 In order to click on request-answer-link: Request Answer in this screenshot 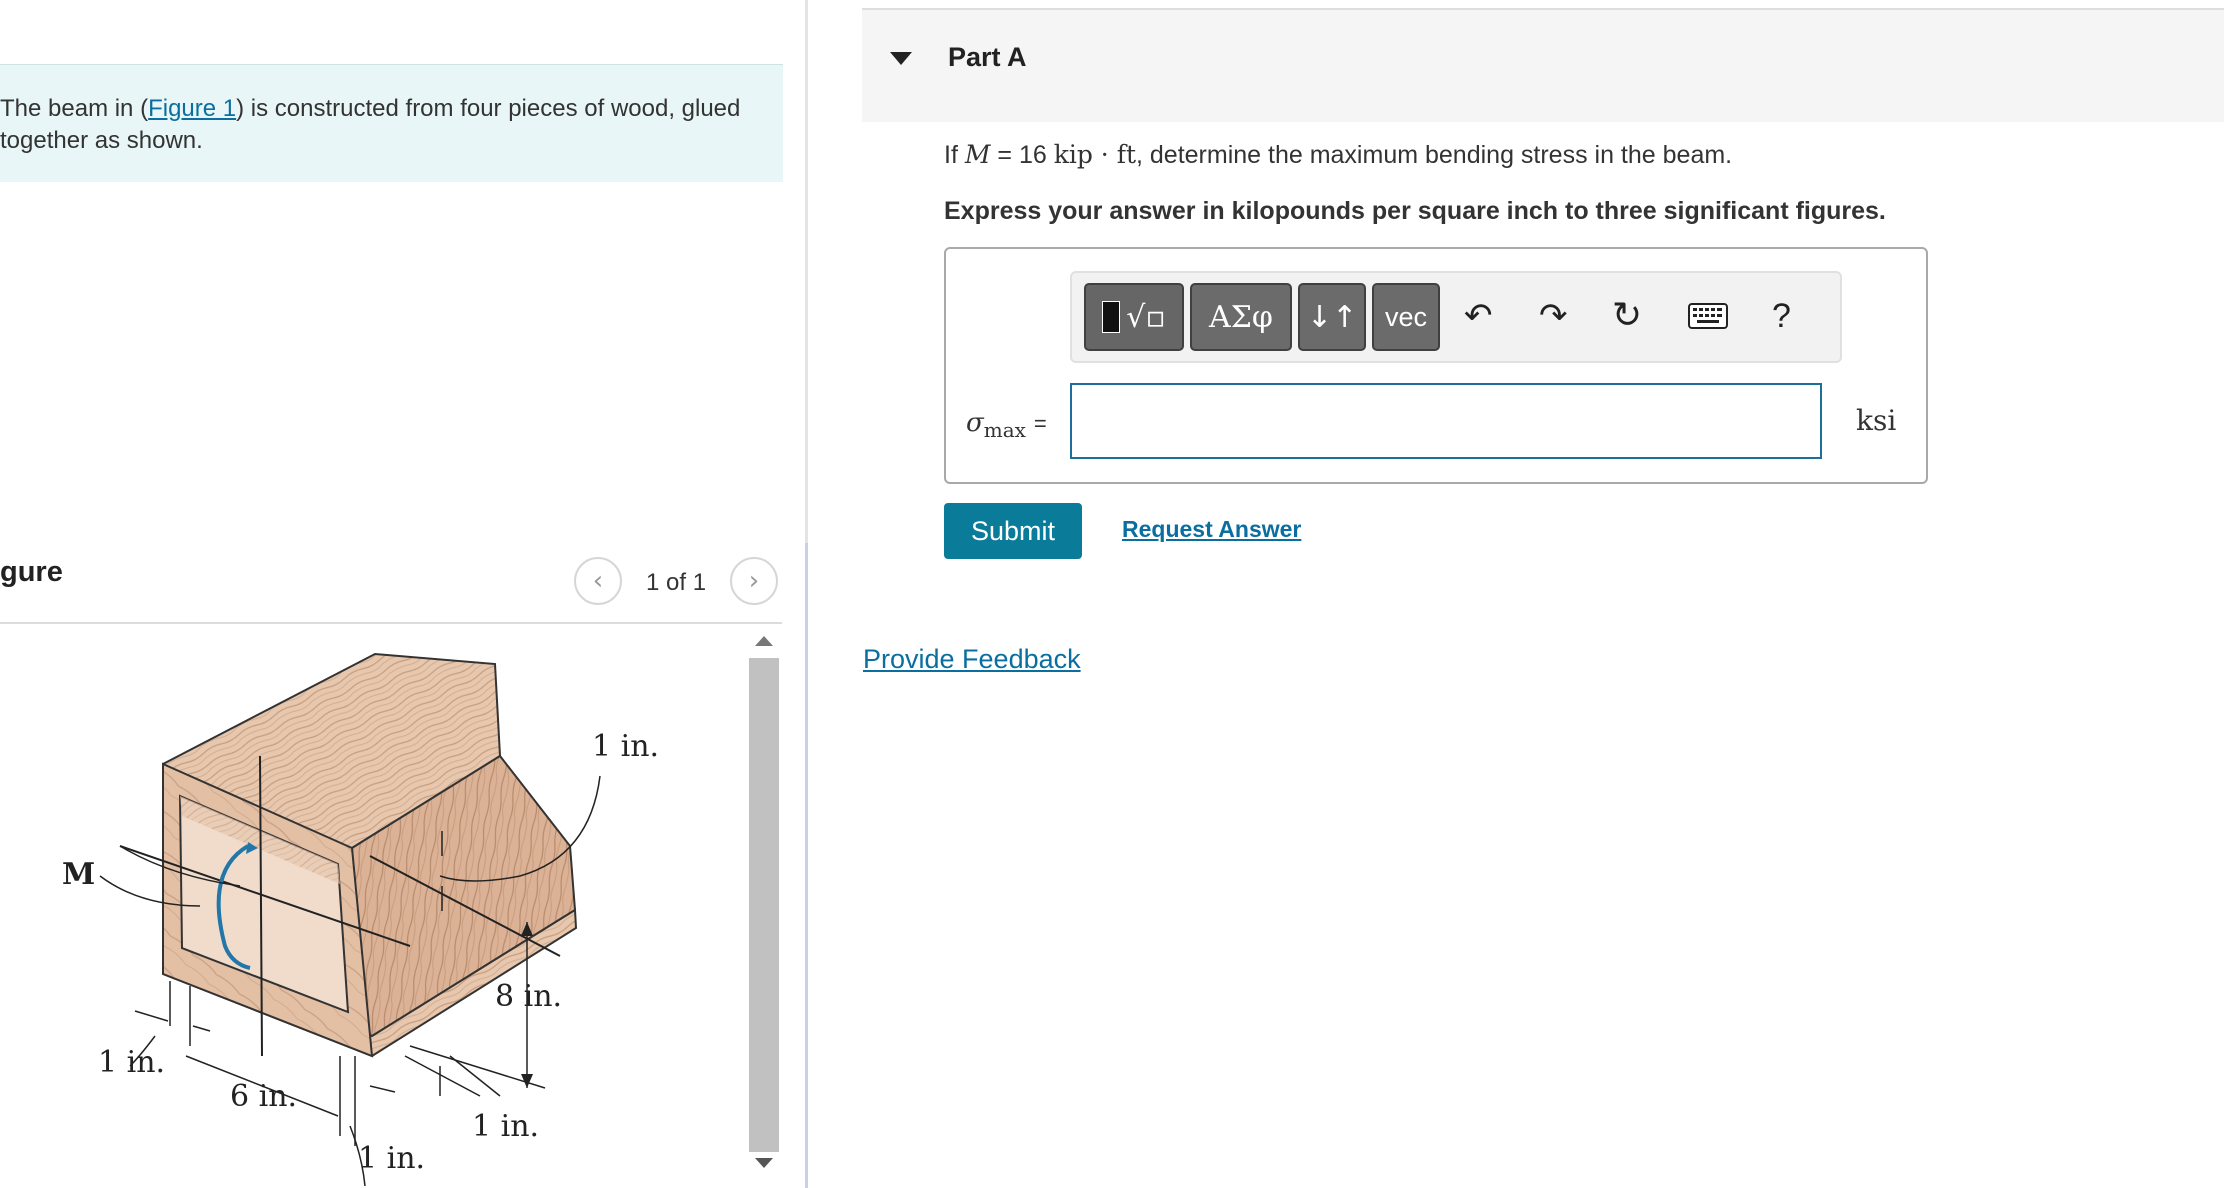, I will do `click(1211, 529)`.